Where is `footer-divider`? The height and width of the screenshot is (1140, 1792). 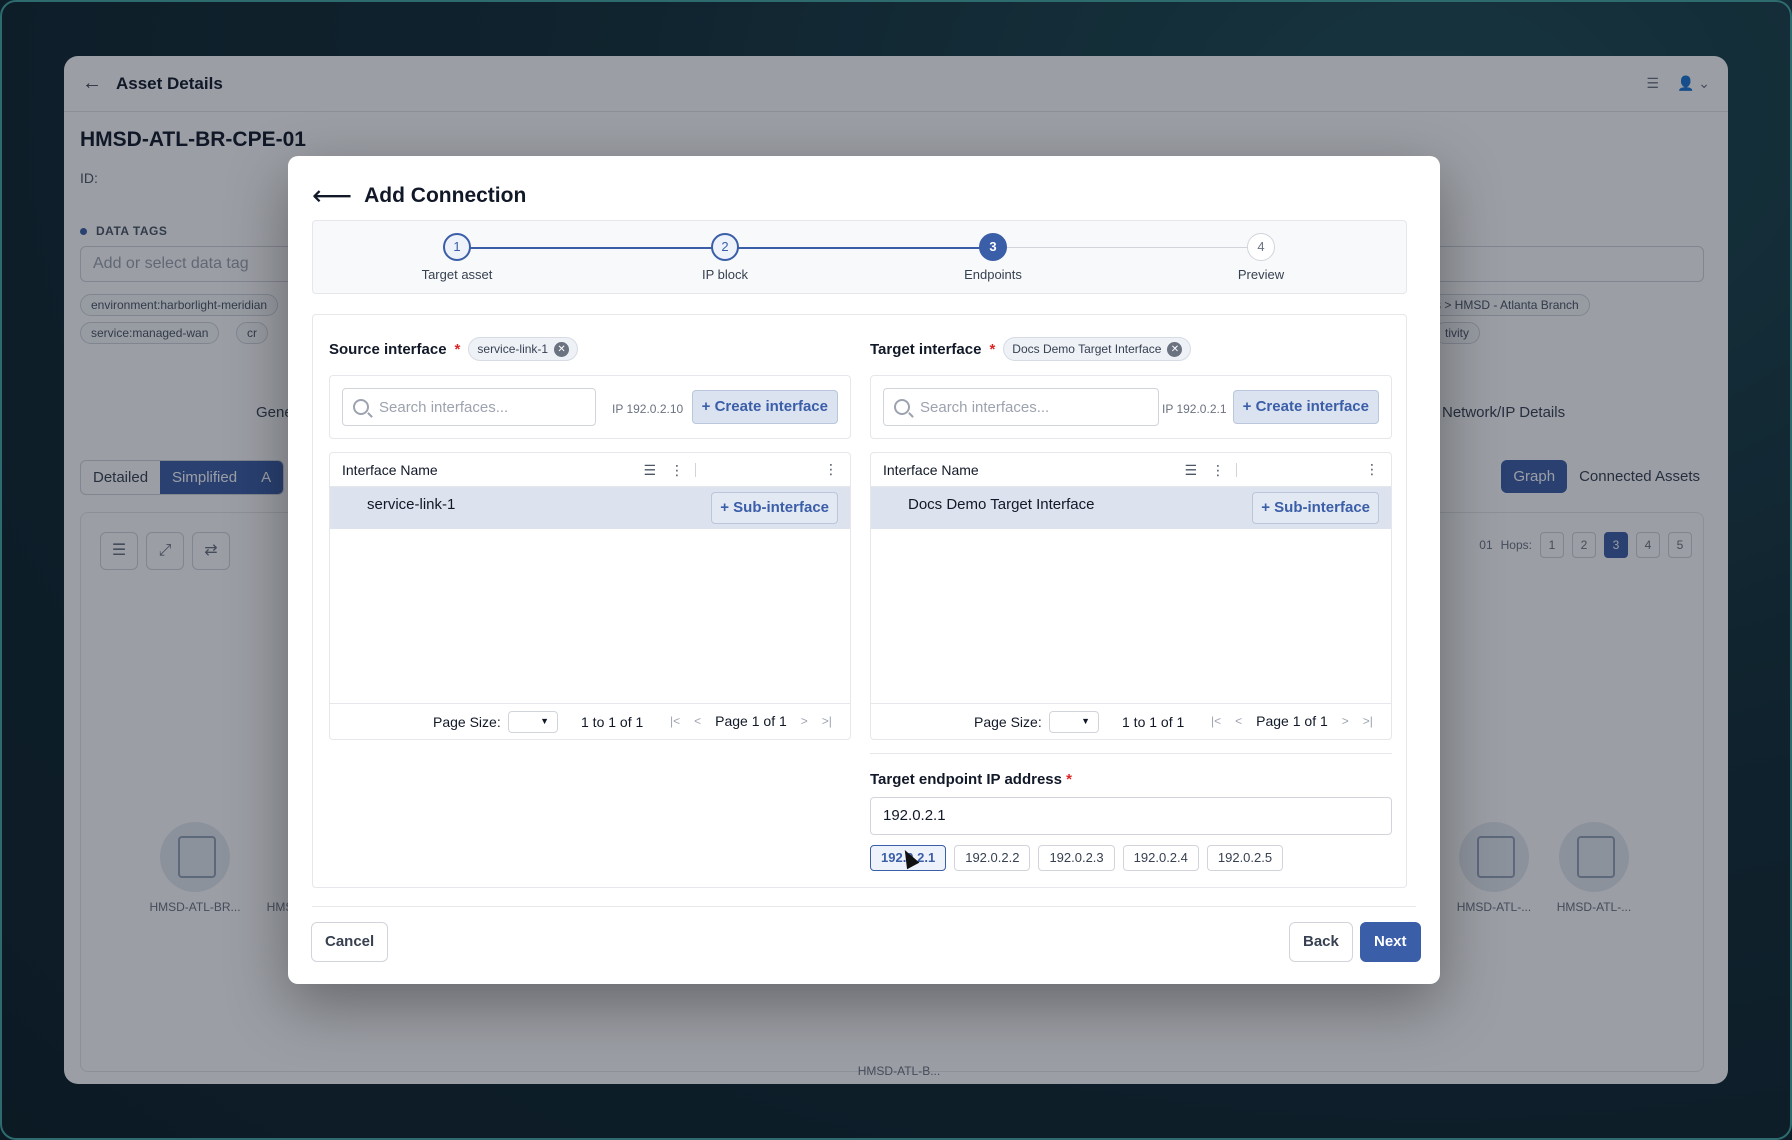
footer-divider is located at coordinates (864, 906).